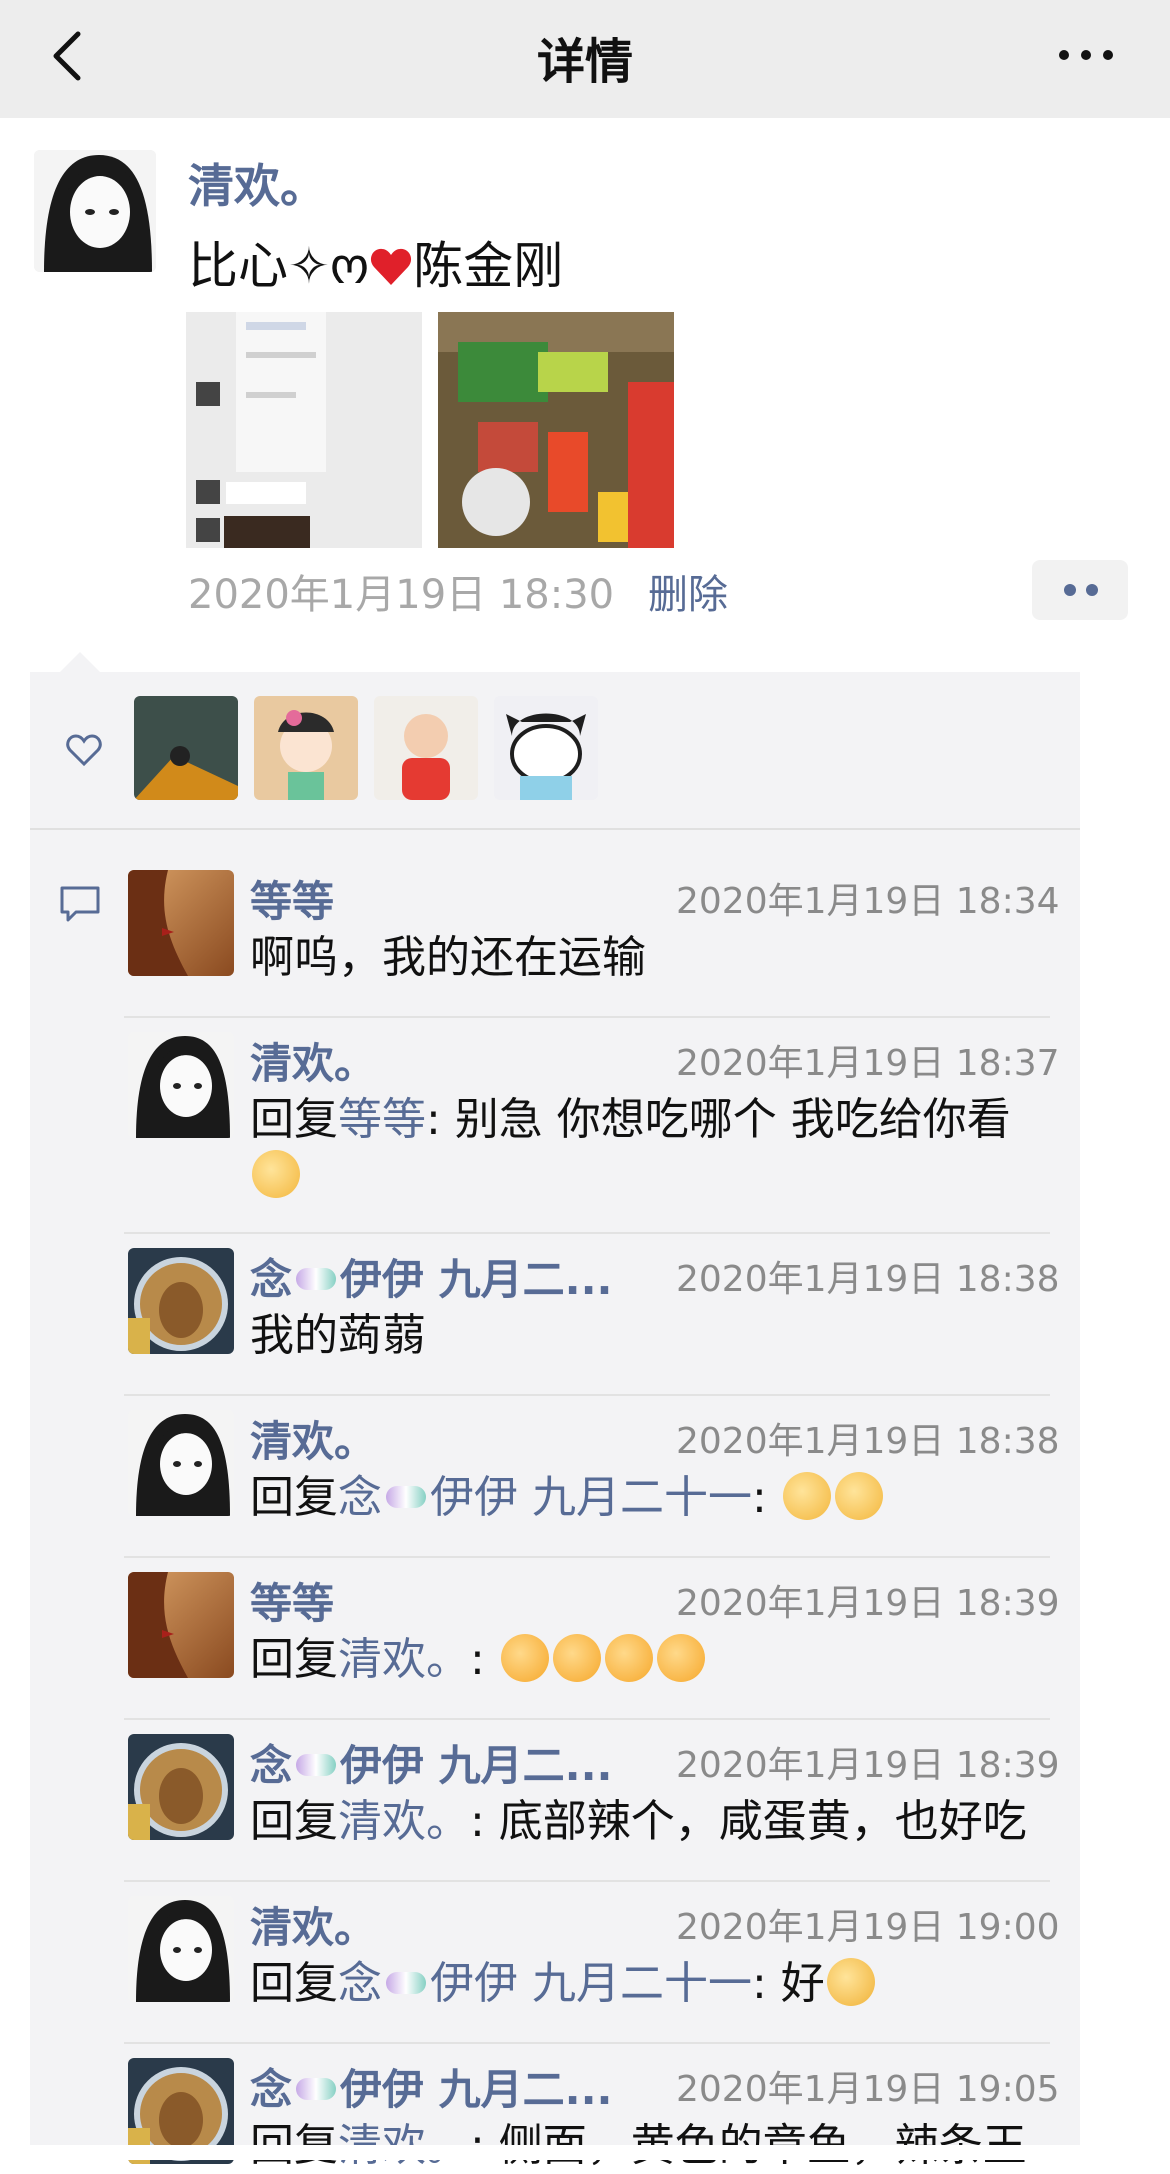 This screenshot has height=2174, width=1170. What do you see at coordinates (382, 1119) in the screenshot?
I see `reply-target-name: 等等` at bounding box center [382, 1119].